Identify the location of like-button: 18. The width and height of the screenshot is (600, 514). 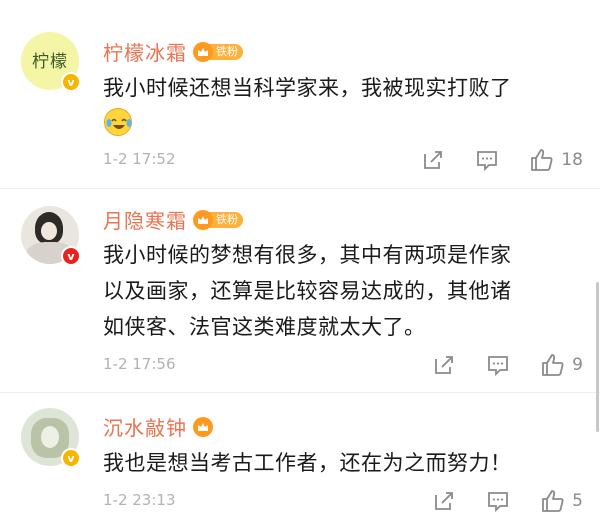
(556, 160).